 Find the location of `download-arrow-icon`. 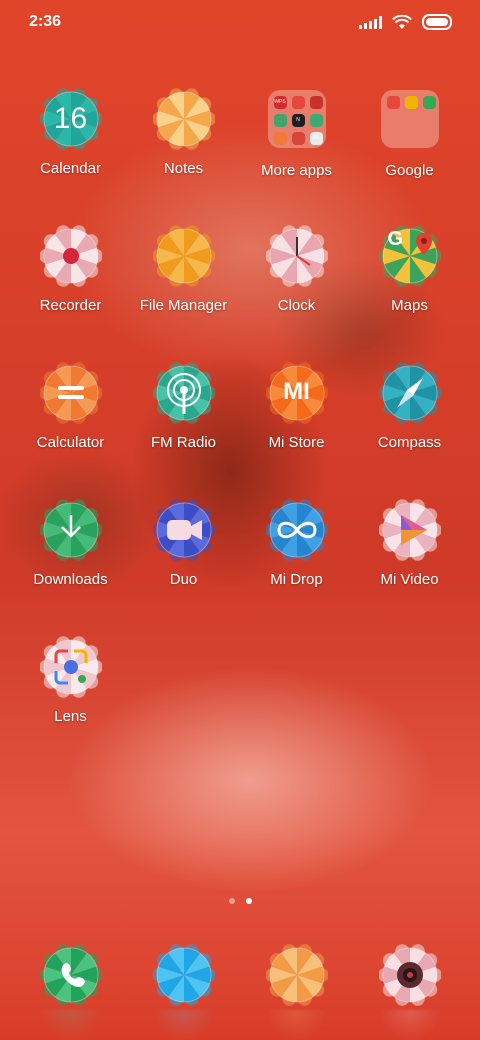

download-arrow-icon is located at coordinates (70, 526).